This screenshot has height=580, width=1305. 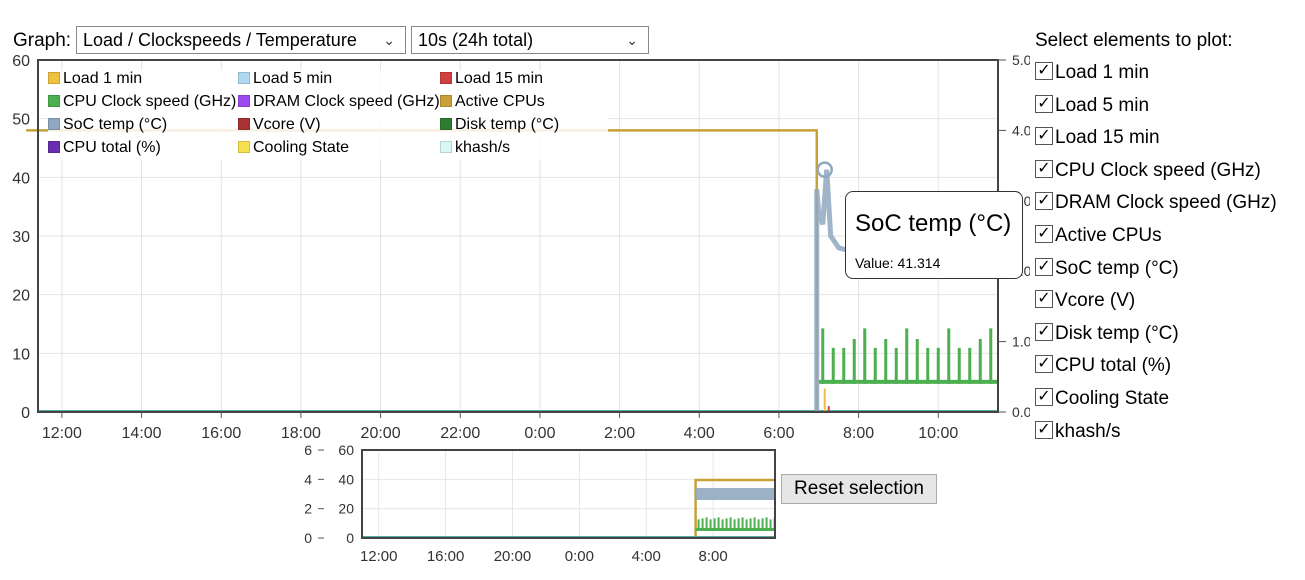 I want to click on plot-toggle-item: ✓ SoC temp (°C), so click(x=1107, y=269).